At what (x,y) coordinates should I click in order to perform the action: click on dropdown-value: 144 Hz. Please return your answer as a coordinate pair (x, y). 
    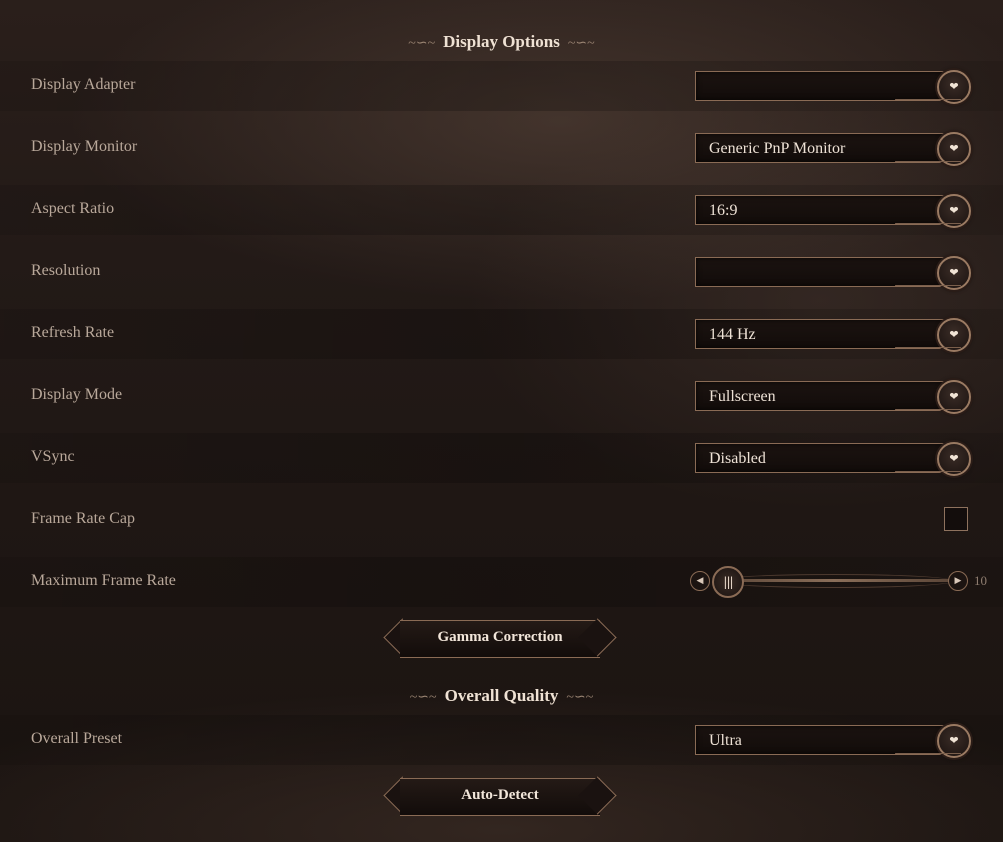
    Looking at the image, I should click on (732, 334).